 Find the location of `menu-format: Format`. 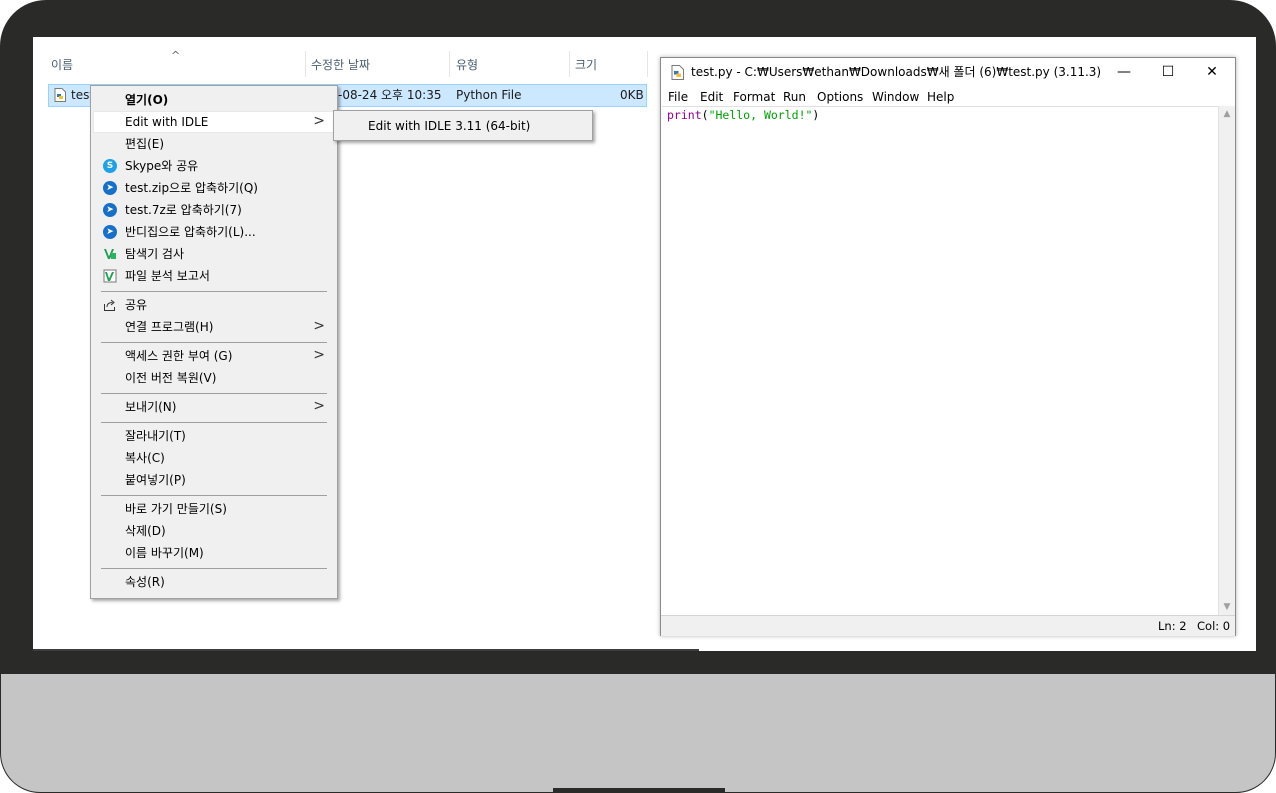

menu-format: Format is located at coordinates (754, 97).